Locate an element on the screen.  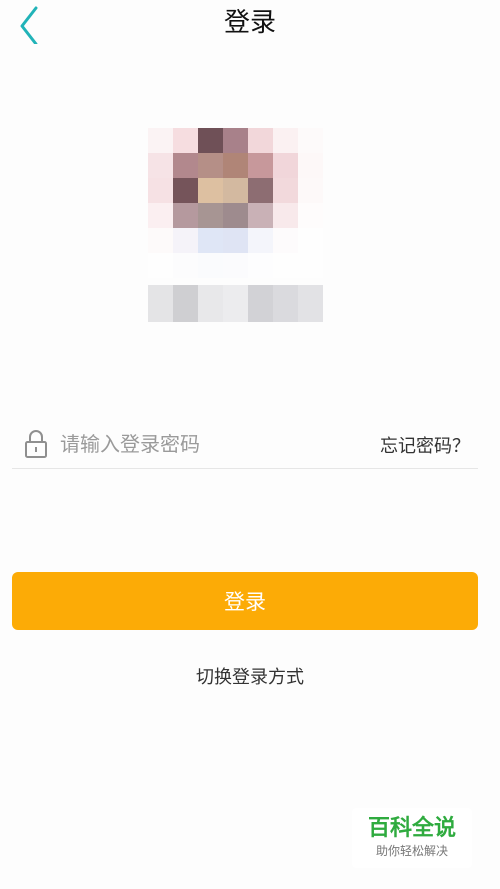
password-row: 忘记密码？ is located at coordinates (245, 444).